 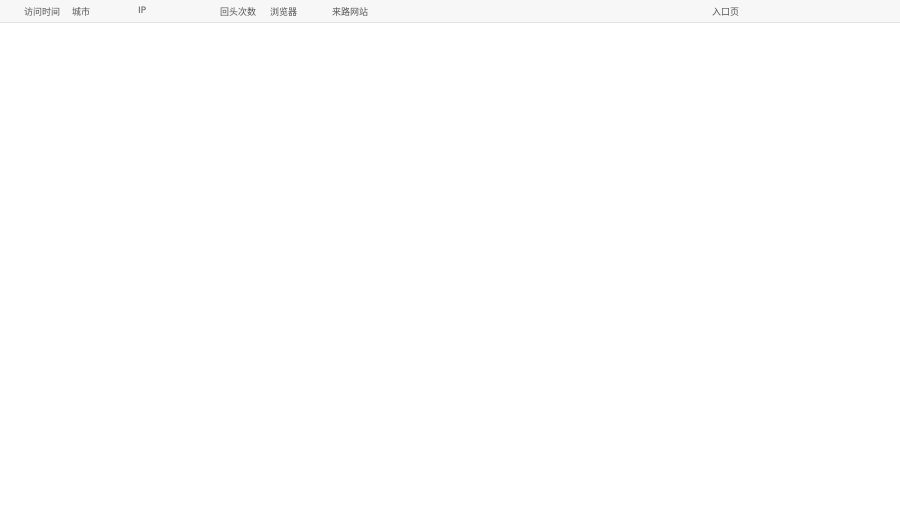 What do you see at coordinates (804, 11) in the screenshot?
I see `header-entry-page: 入口页` at bounding box center [804, 11].